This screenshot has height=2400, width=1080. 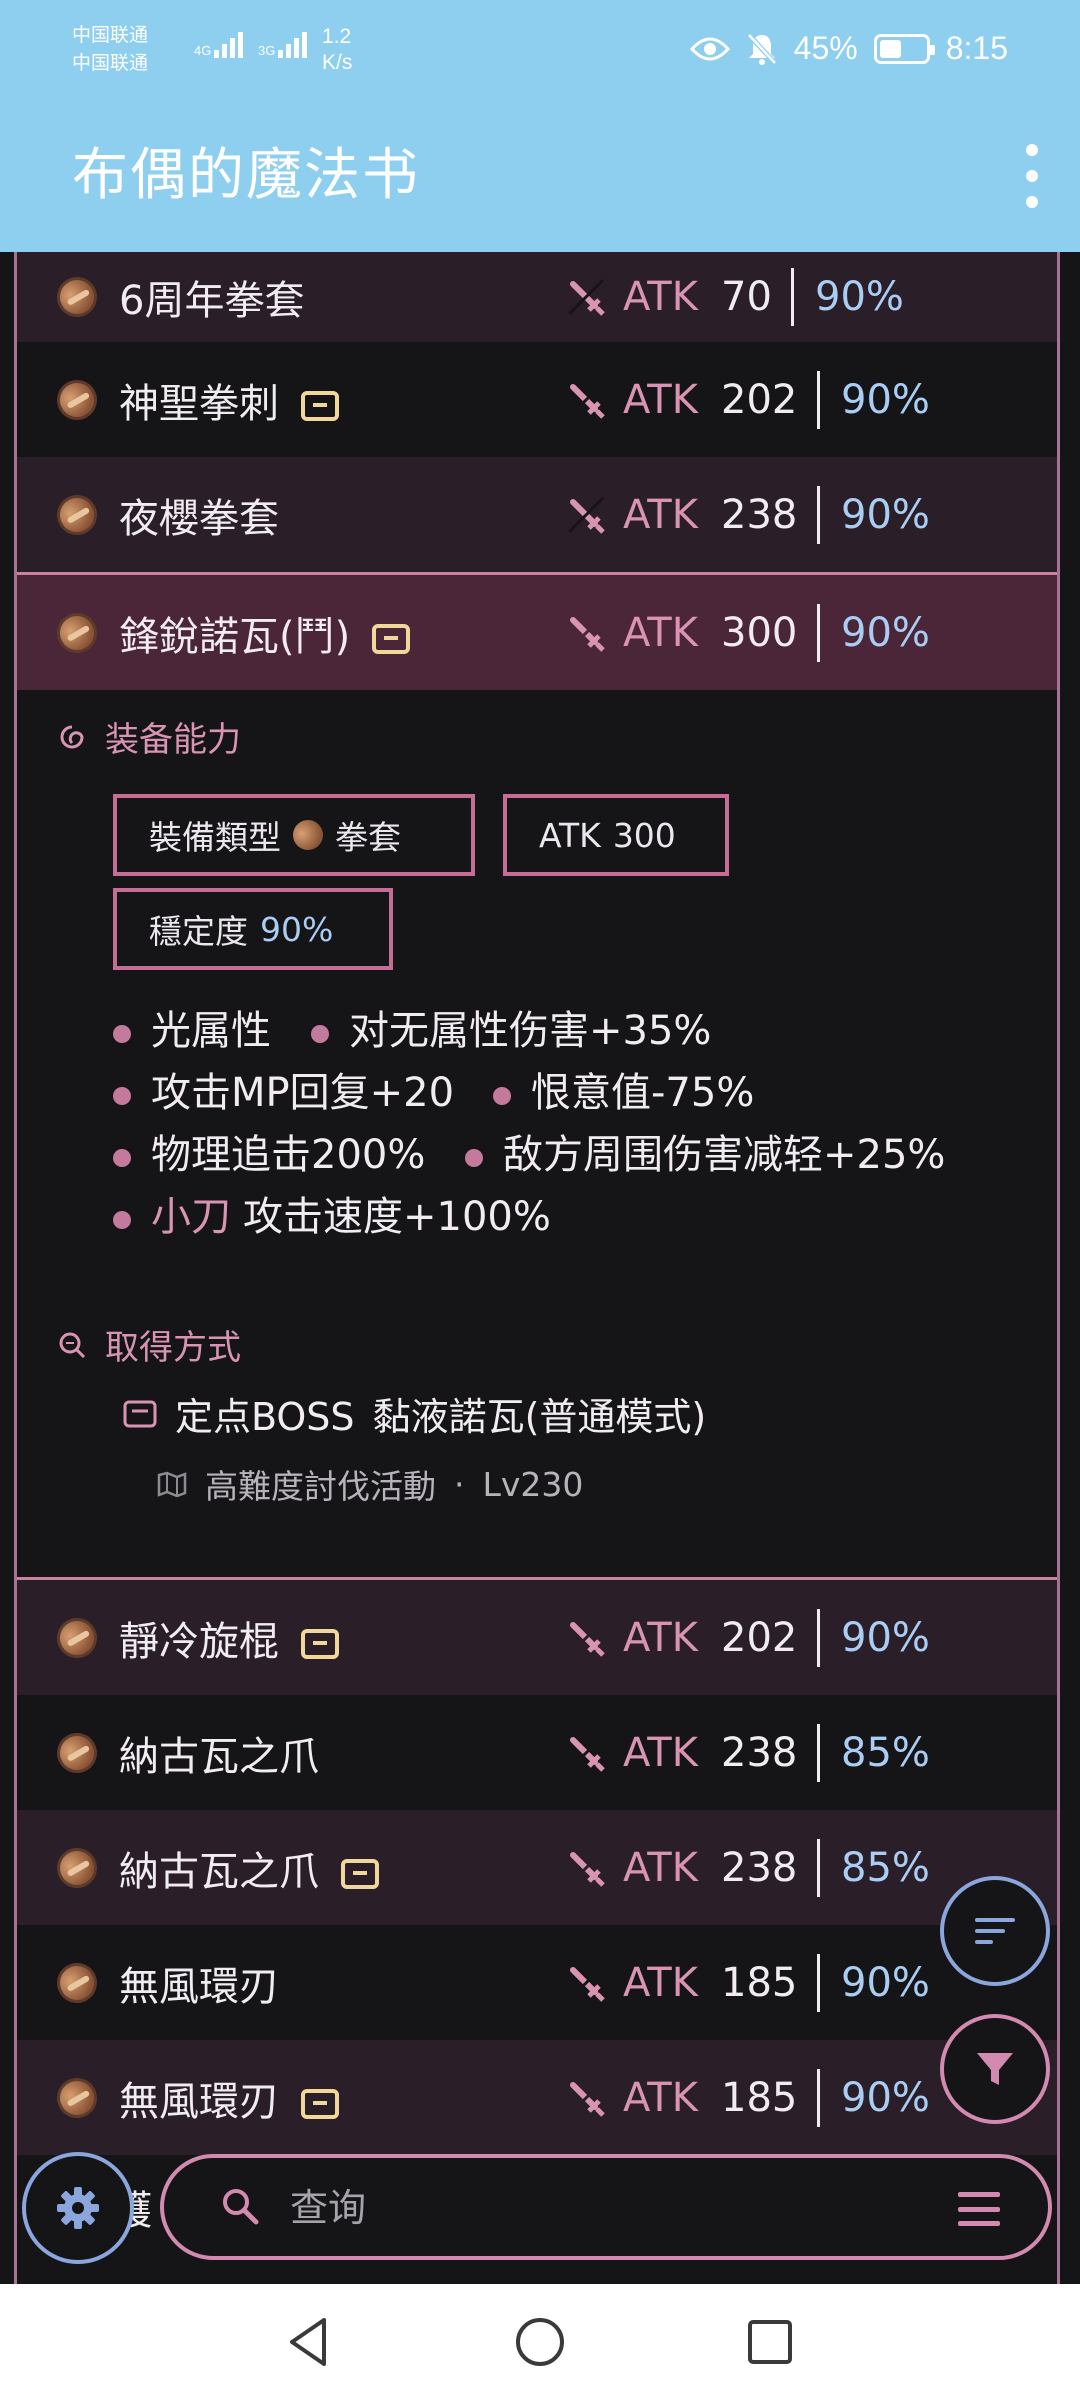 I want to click on weapon-row: 夜櫻拳套 ATK 238 90%, so click(x=537, y=514).